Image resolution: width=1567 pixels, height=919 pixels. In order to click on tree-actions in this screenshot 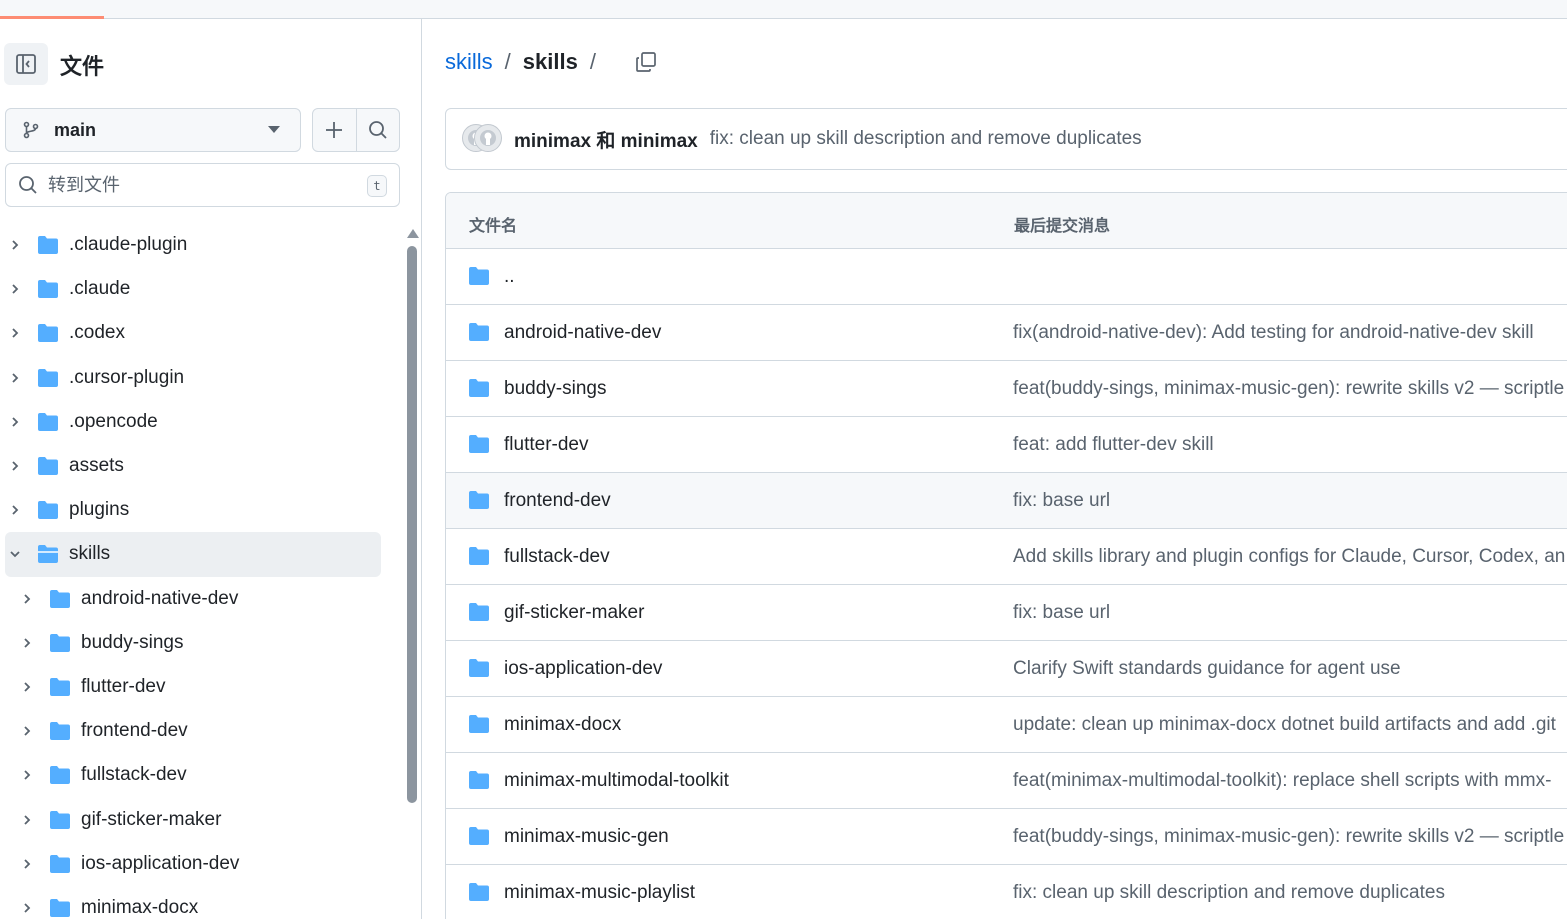, I will do `click(356, 130)`.